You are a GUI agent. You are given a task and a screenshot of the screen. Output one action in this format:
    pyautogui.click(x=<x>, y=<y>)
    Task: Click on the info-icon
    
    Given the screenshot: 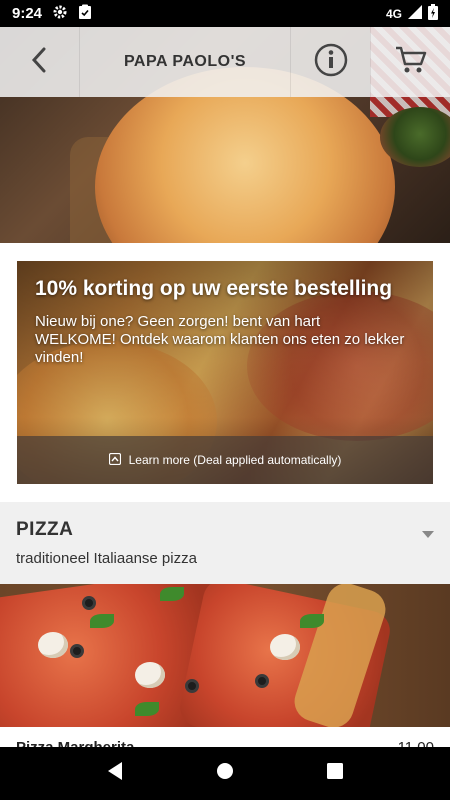 What is the action you would take?
    pyautogui.click(x=331, y=62)
    